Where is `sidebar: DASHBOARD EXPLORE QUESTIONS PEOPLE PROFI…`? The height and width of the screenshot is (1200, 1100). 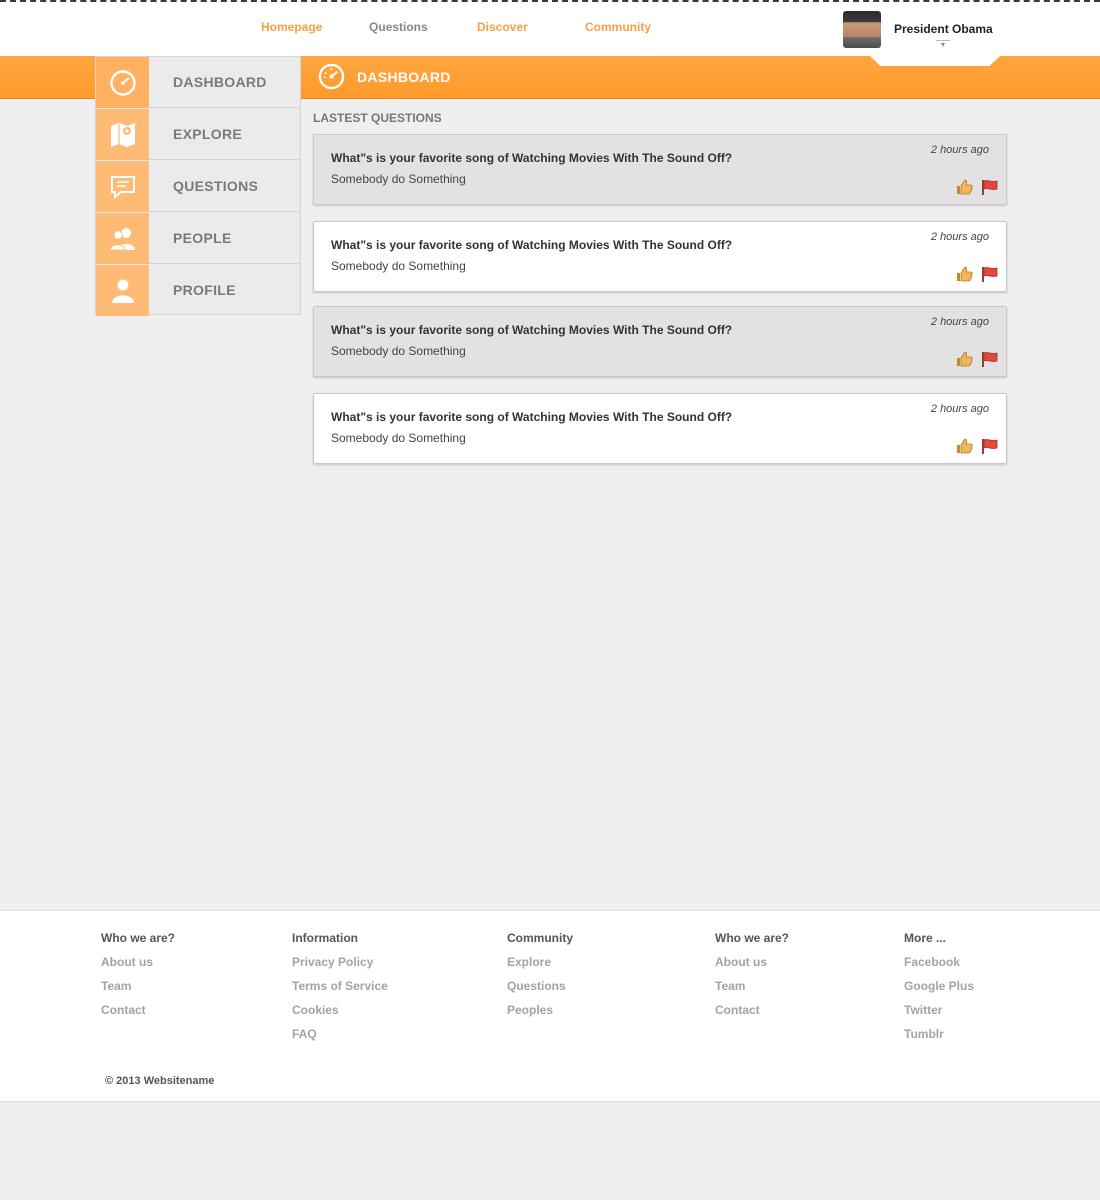
sidebar: DASHBOARD EXPLORE QUESTIONS PEOPLE PROFI… is located at coordinates (198, 186).